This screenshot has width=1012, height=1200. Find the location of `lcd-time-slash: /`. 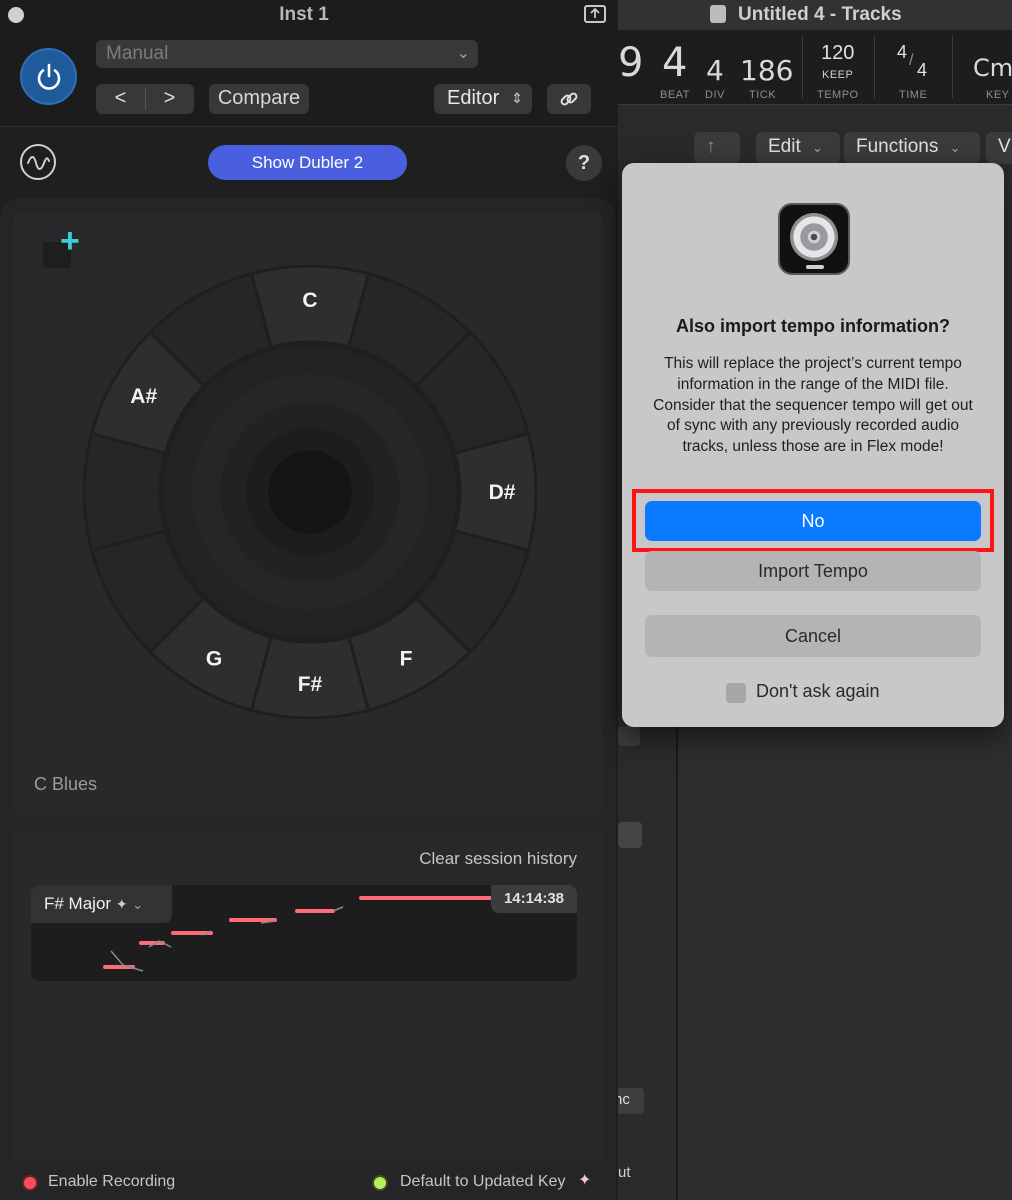

lcd-time-slash: / is located at coordinates (911, 60).